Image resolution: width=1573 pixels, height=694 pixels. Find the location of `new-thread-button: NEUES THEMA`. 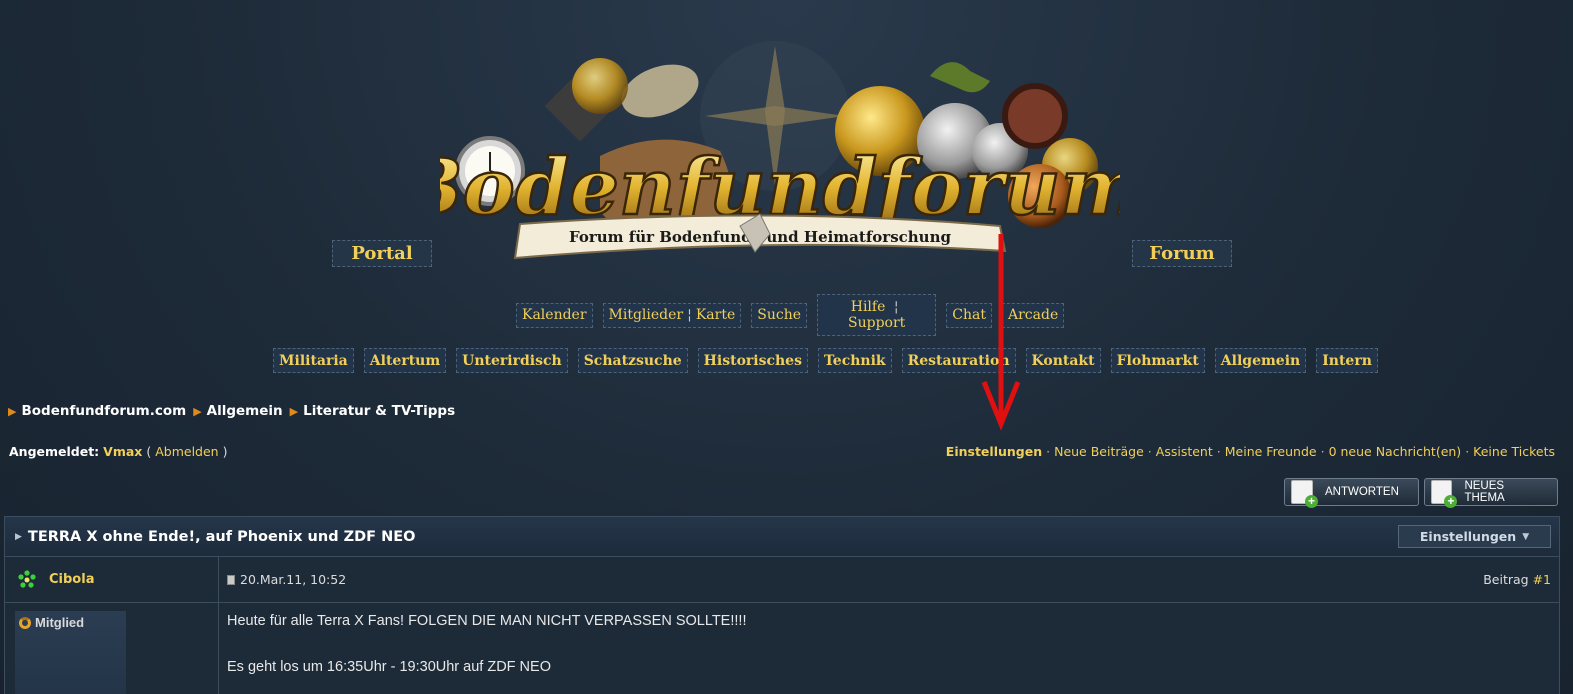

new-thread-button: NEUES THEMA is located at coordinates (1491, 493).